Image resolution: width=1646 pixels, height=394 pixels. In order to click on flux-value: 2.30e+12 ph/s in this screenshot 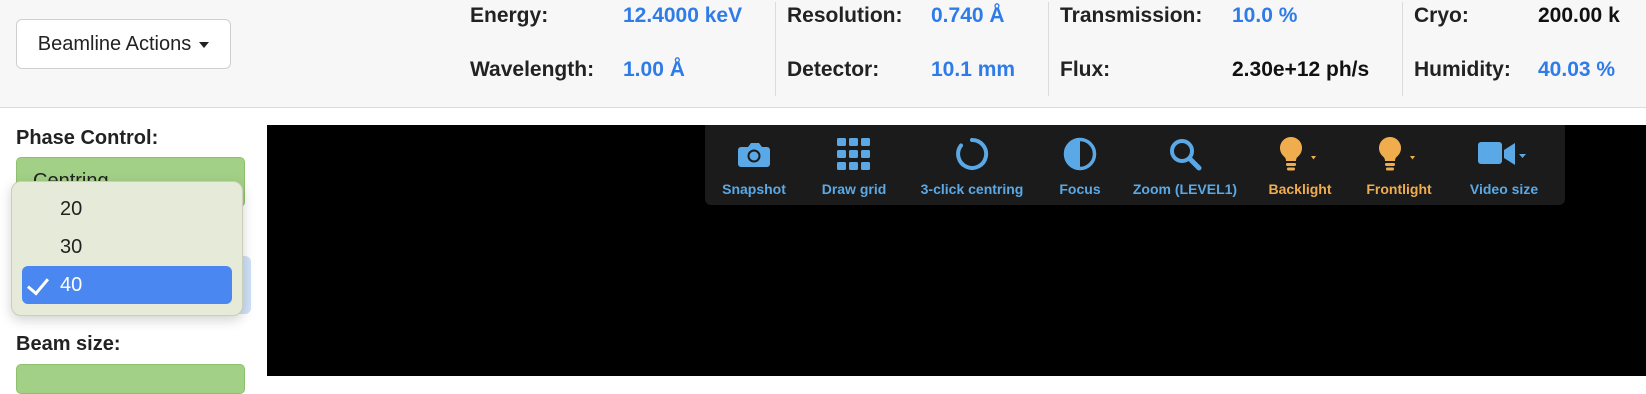, I will do `click(1301, 69)`.